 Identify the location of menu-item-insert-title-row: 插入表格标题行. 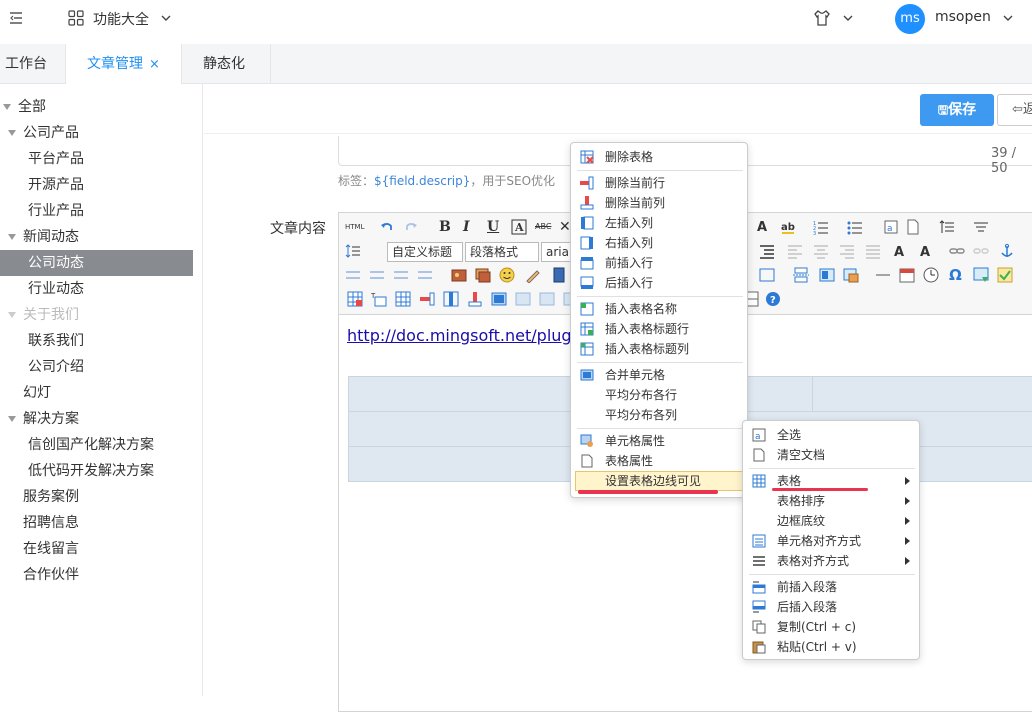
(659, 329).